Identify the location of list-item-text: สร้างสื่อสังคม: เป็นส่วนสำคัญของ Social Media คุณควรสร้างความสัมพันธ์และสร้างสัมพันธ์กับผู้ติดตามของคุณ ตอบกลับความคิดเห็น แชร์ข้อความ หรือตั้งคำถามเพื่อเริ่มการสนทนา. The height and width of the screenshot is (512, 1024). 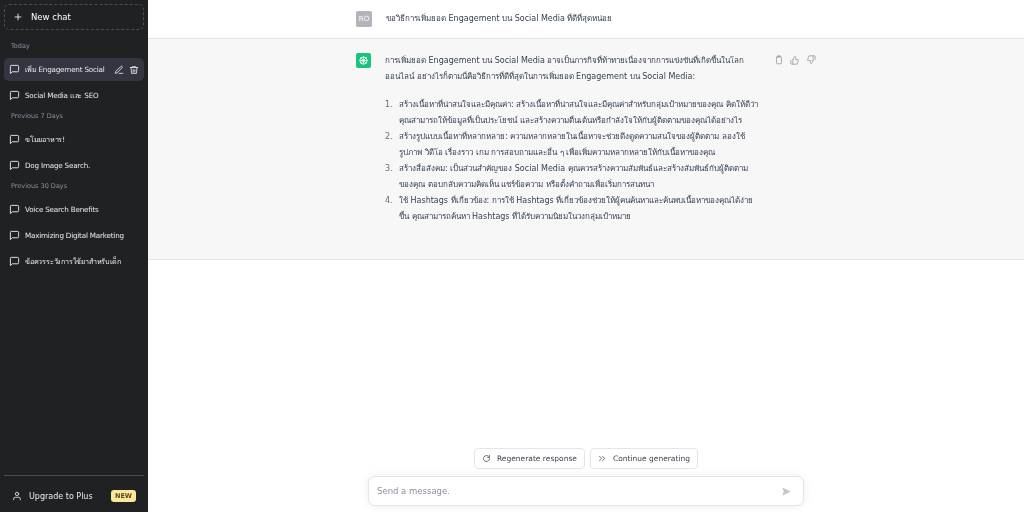
(574, 176).